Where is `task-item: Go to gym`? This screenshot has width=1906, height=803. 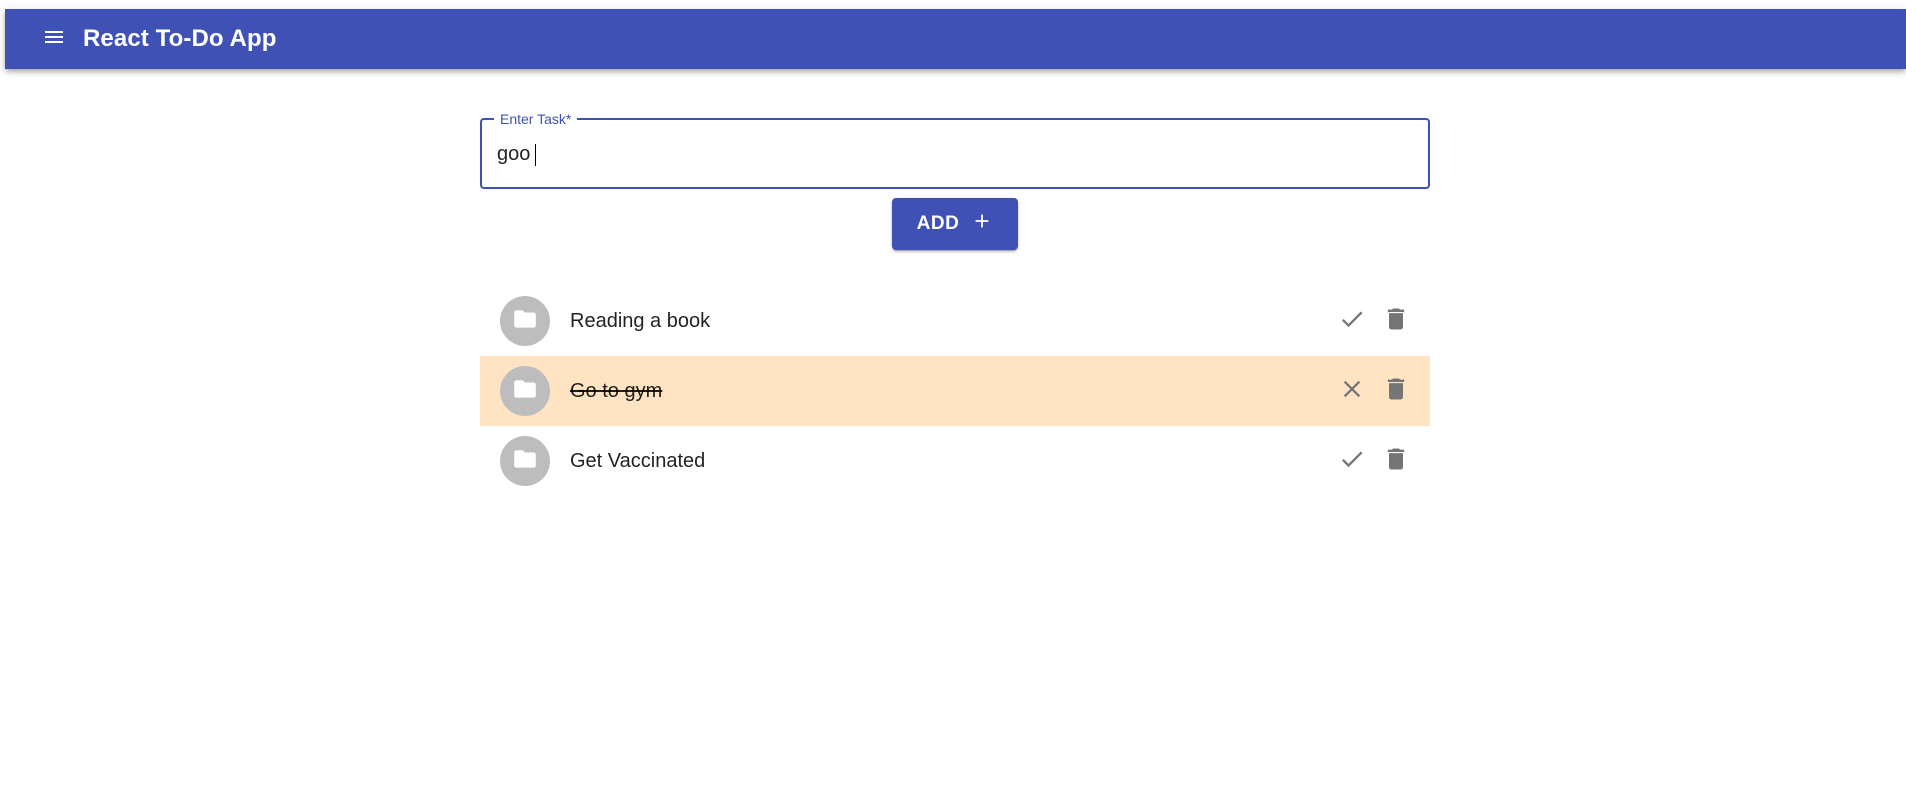
task-item: Go to gym is located at coordinates (955, 391).